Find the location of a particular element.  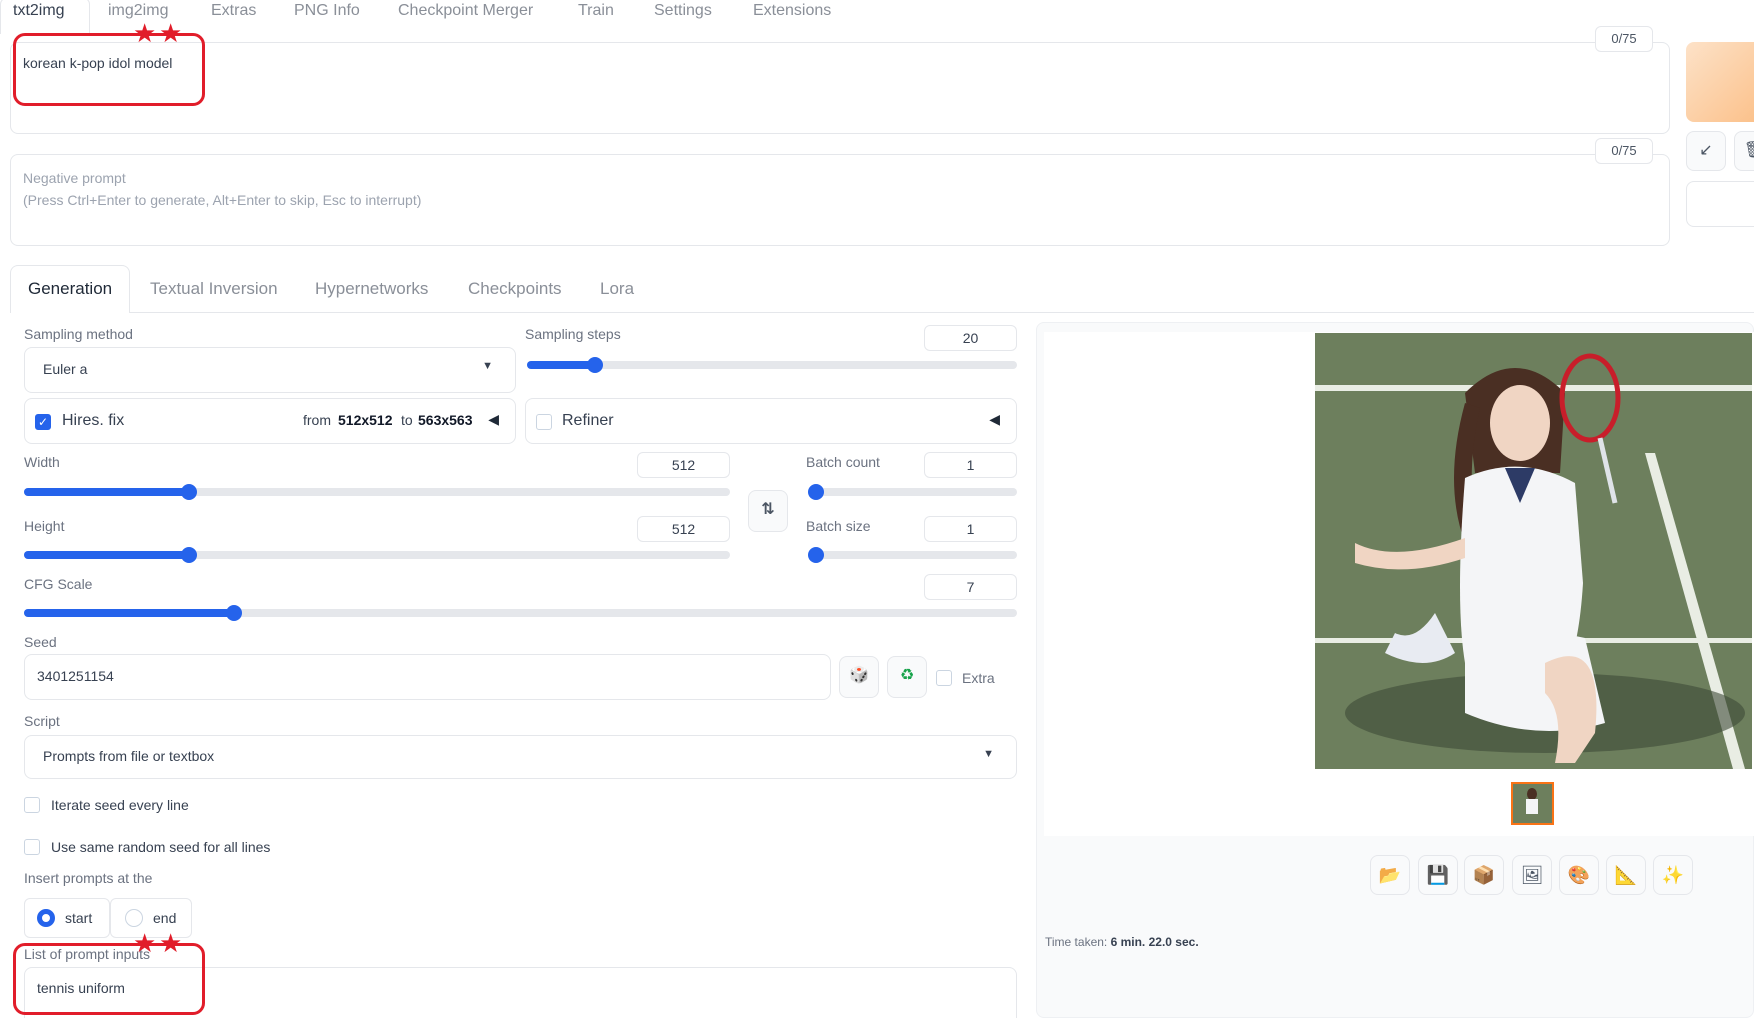

start-radio is located at coordinates (46, 918).